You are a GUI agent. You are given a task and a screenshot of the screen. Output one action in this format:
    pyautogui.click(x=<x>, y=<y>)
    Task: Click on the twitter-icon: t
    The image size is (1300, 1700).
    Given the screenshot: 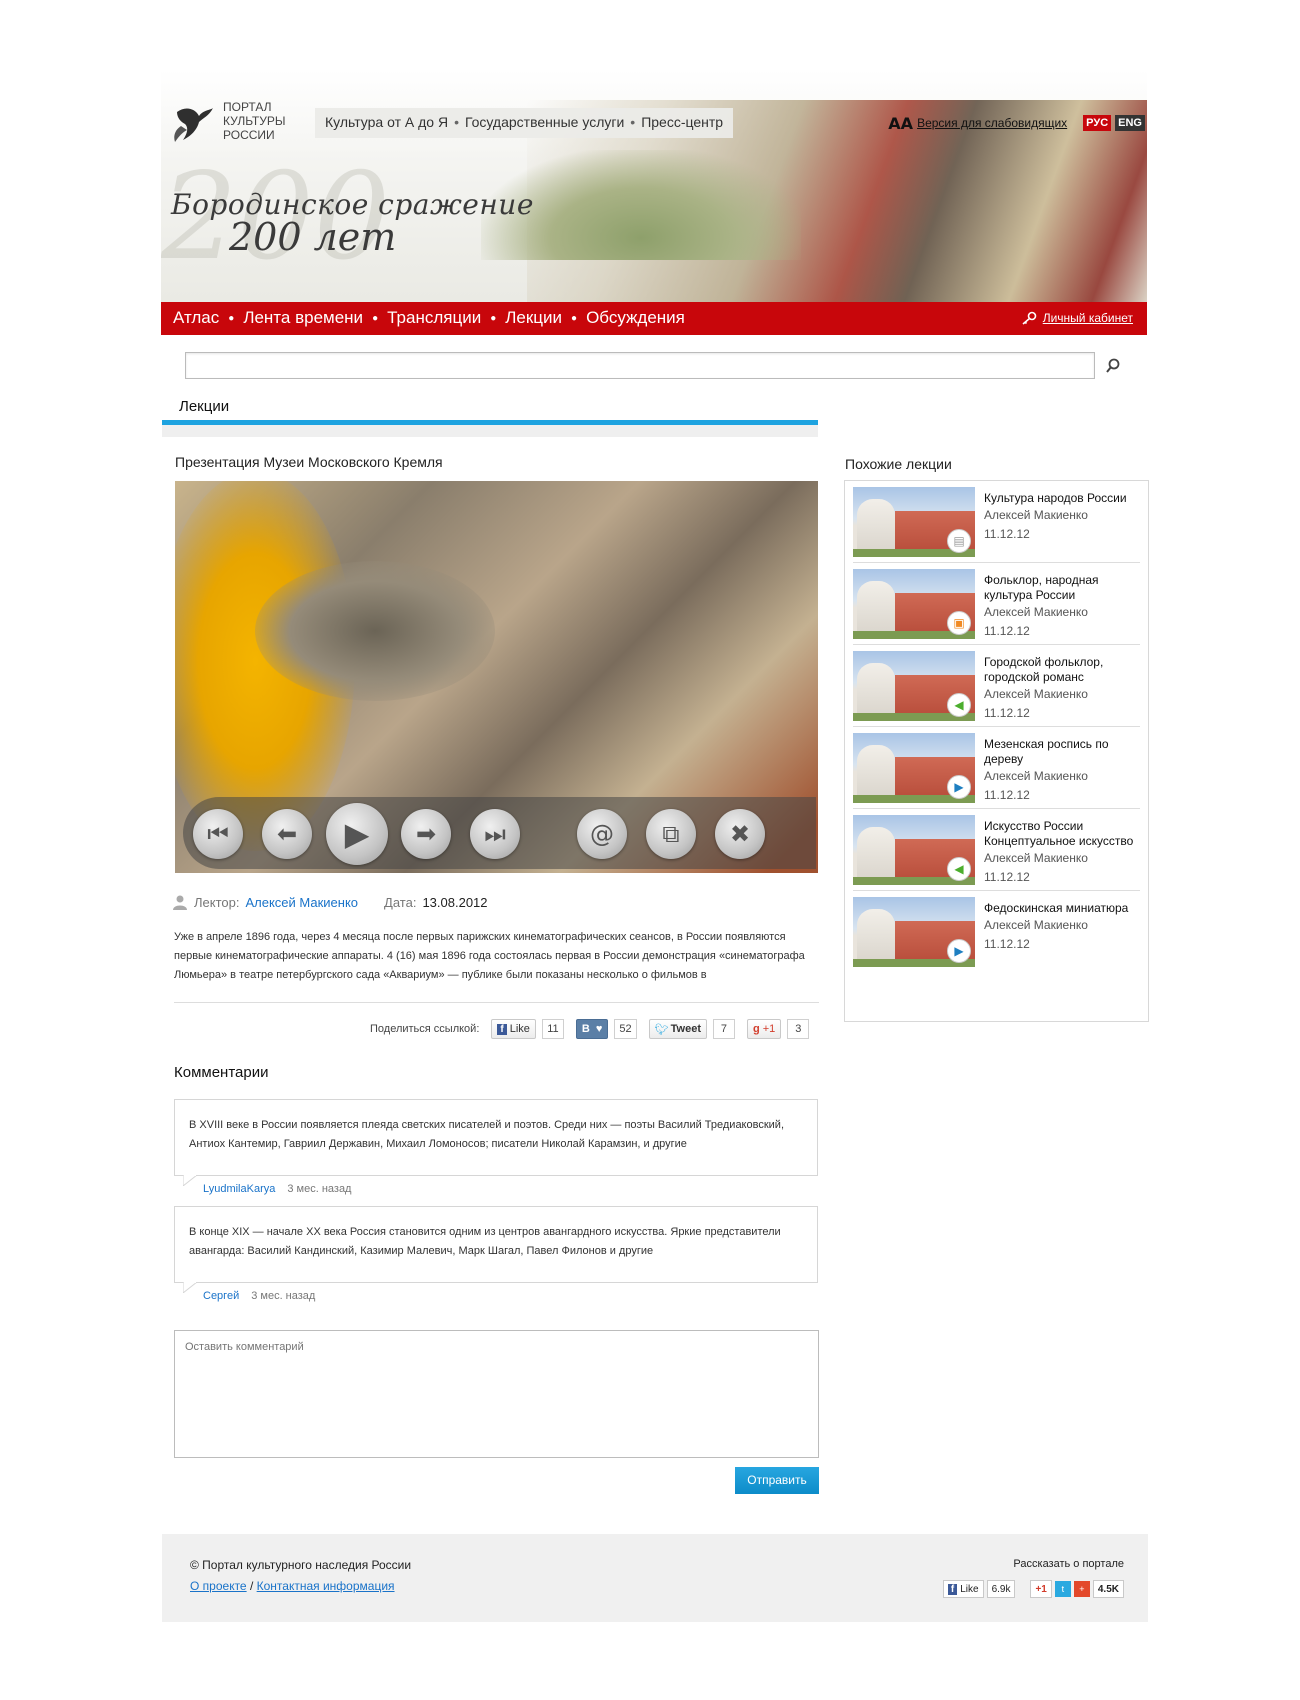 What is the action you would take?
    pyautogui.click(x=1062, y=1589)
    